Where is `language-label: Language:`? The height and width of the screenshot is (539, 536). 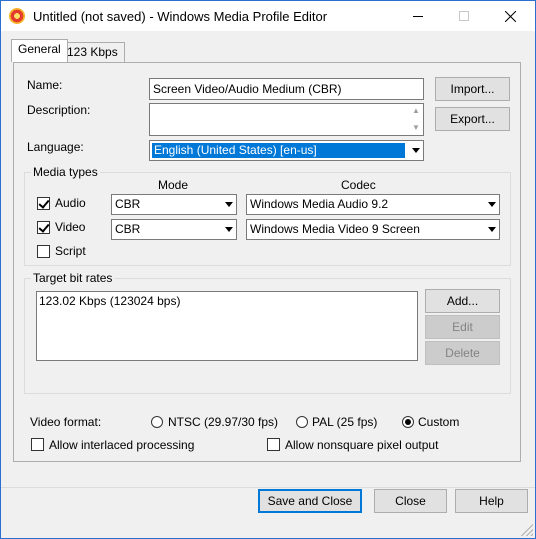 language-label: Language: is located at coordinates (55, 147).